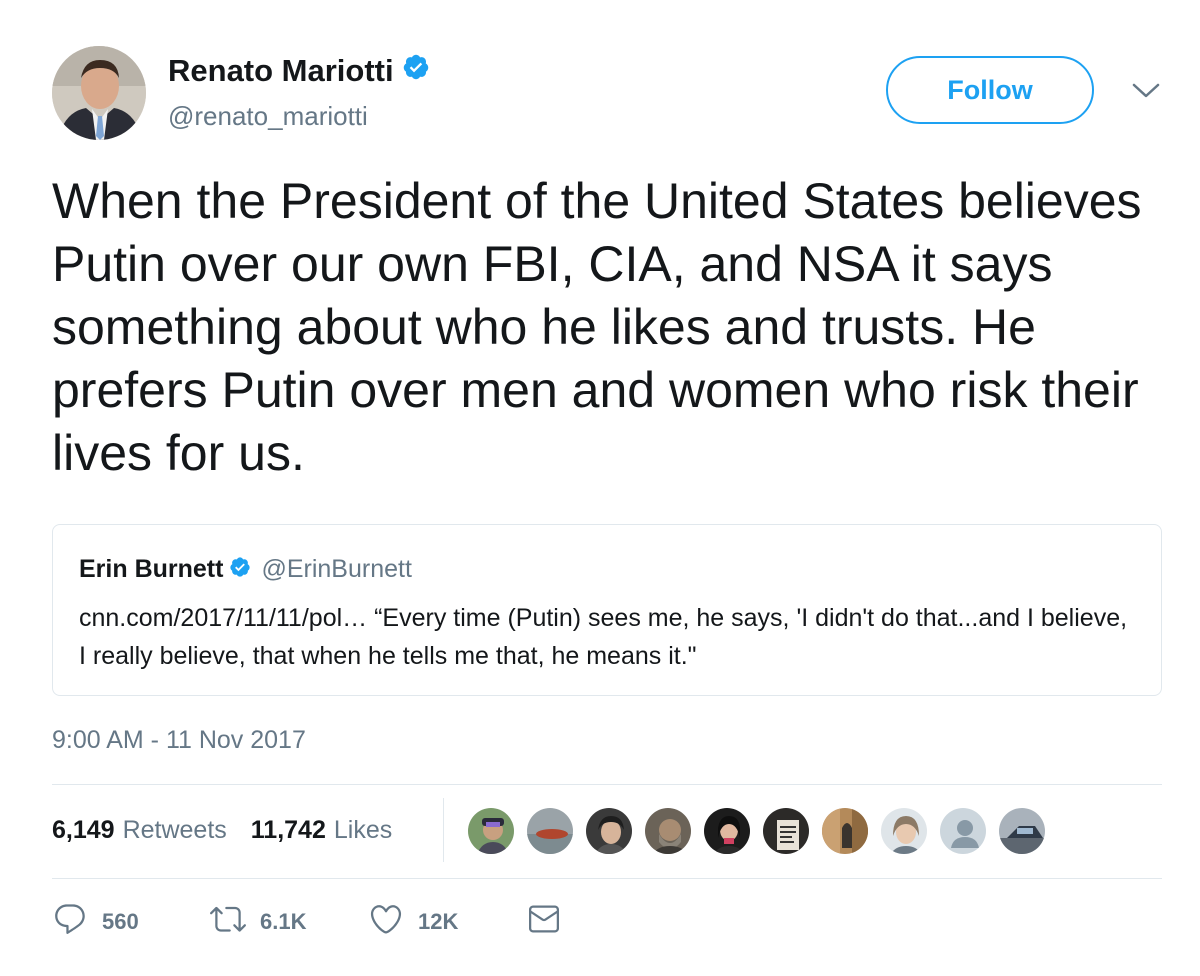 The height and width of the screenshot is (976, 1200). I want to click on author-handle: @renato_mariotti, so click(268, 116).